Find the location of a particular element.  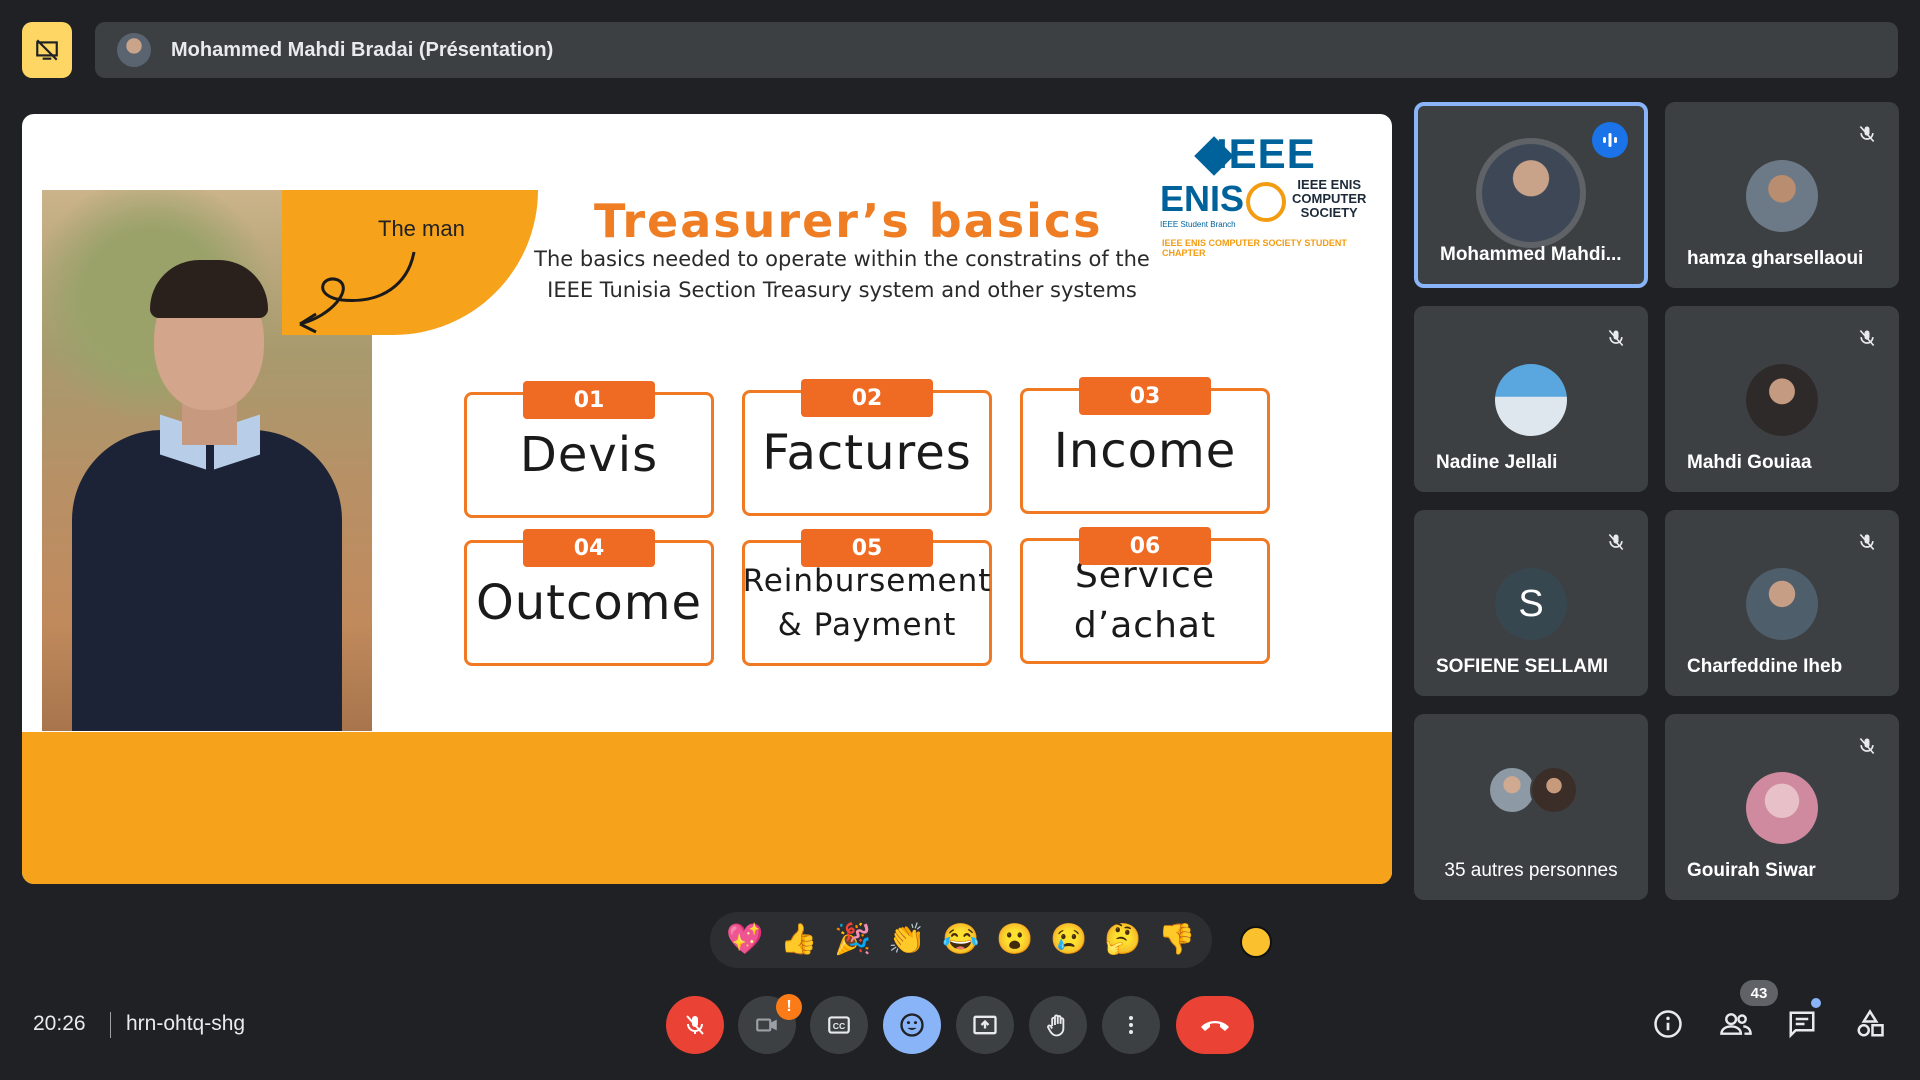

people-button is located at coordinates (1736, 1024).